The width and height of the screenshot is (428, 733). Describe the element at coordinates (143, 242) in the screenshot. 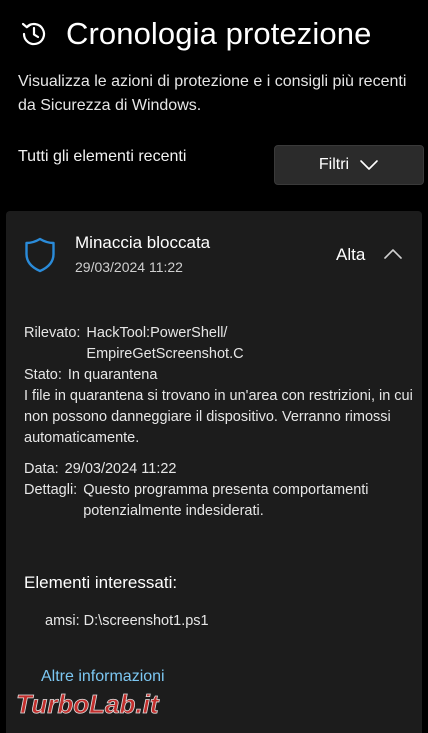

I see `threat-title: Minaccia bloccata` at that location.